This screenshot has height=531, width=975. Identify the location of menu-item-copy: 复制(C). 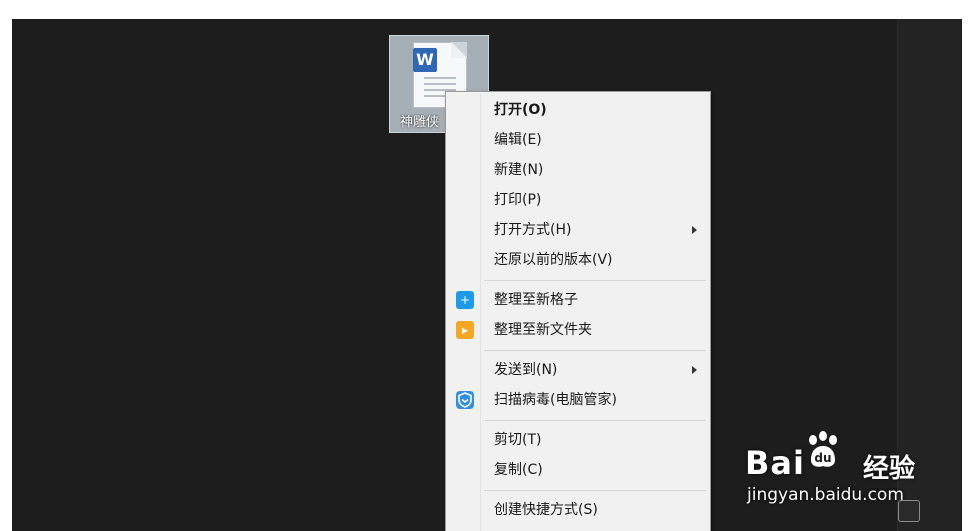
(578, 470).